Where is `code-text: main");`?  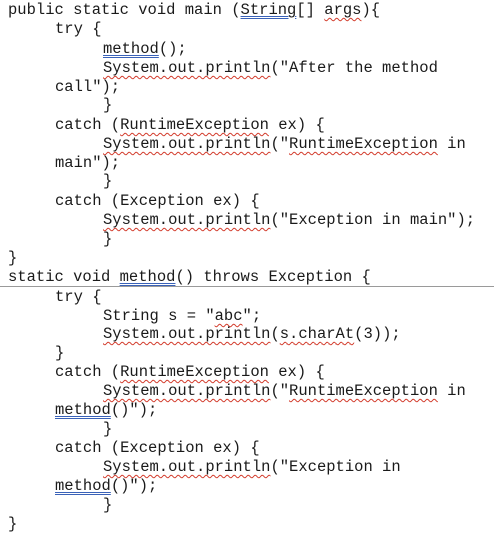
code-text: main"); is located at coordinates (88, 163).